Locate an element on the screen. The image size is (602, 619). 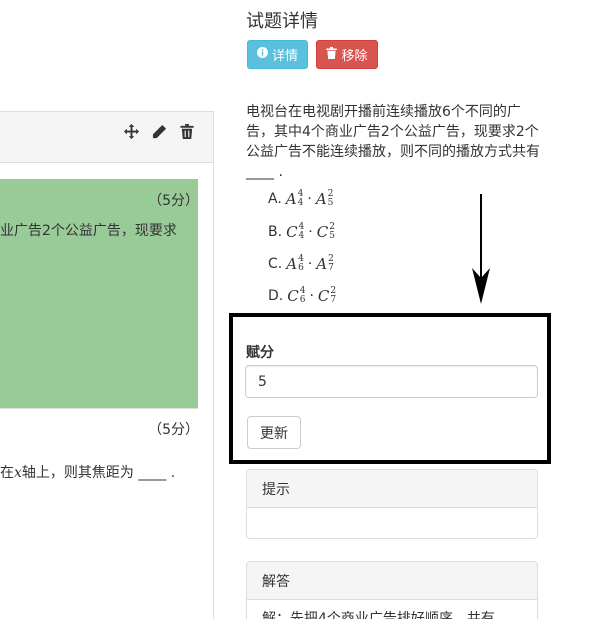
option-d: D. C46 · C27 is located at coordinates (302, 296).